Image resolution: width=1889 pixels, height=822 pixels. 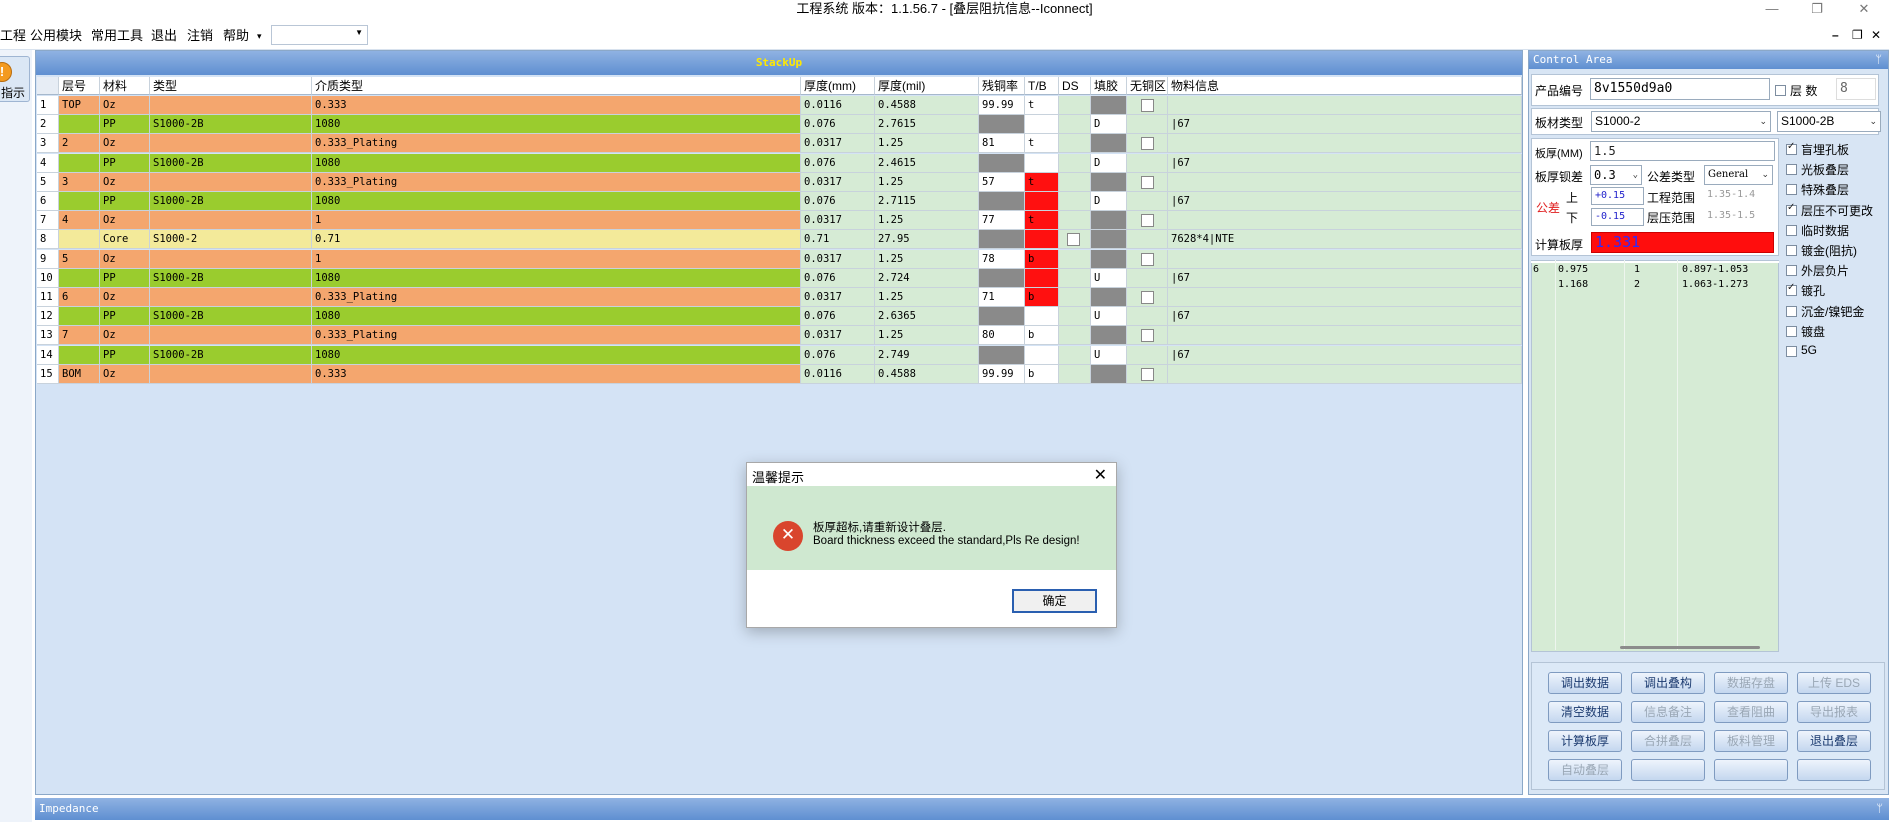 What do you see at coordinates (79, 336) in the screenshot?
I see `cell-layer-no: 7` at bounding box center [79, 336].